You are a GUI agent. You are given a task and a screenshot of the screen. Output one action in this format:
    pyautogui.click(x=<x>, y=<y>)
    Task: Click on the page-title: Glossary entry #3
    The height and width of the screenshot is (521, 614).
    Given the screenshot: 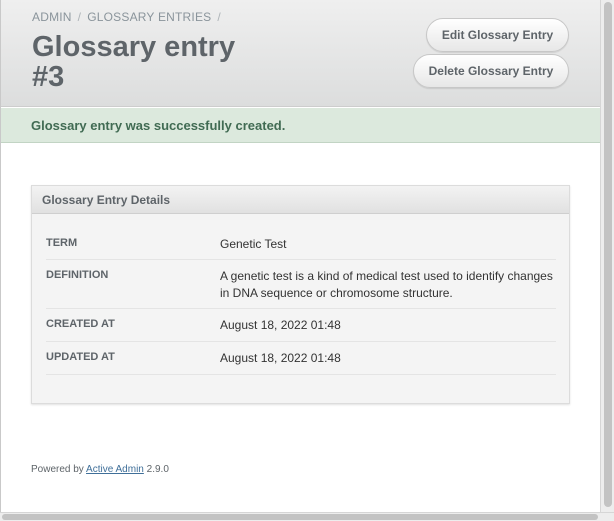 What is the action you would take?
    pyautogui.click(x=134, y=62)
    